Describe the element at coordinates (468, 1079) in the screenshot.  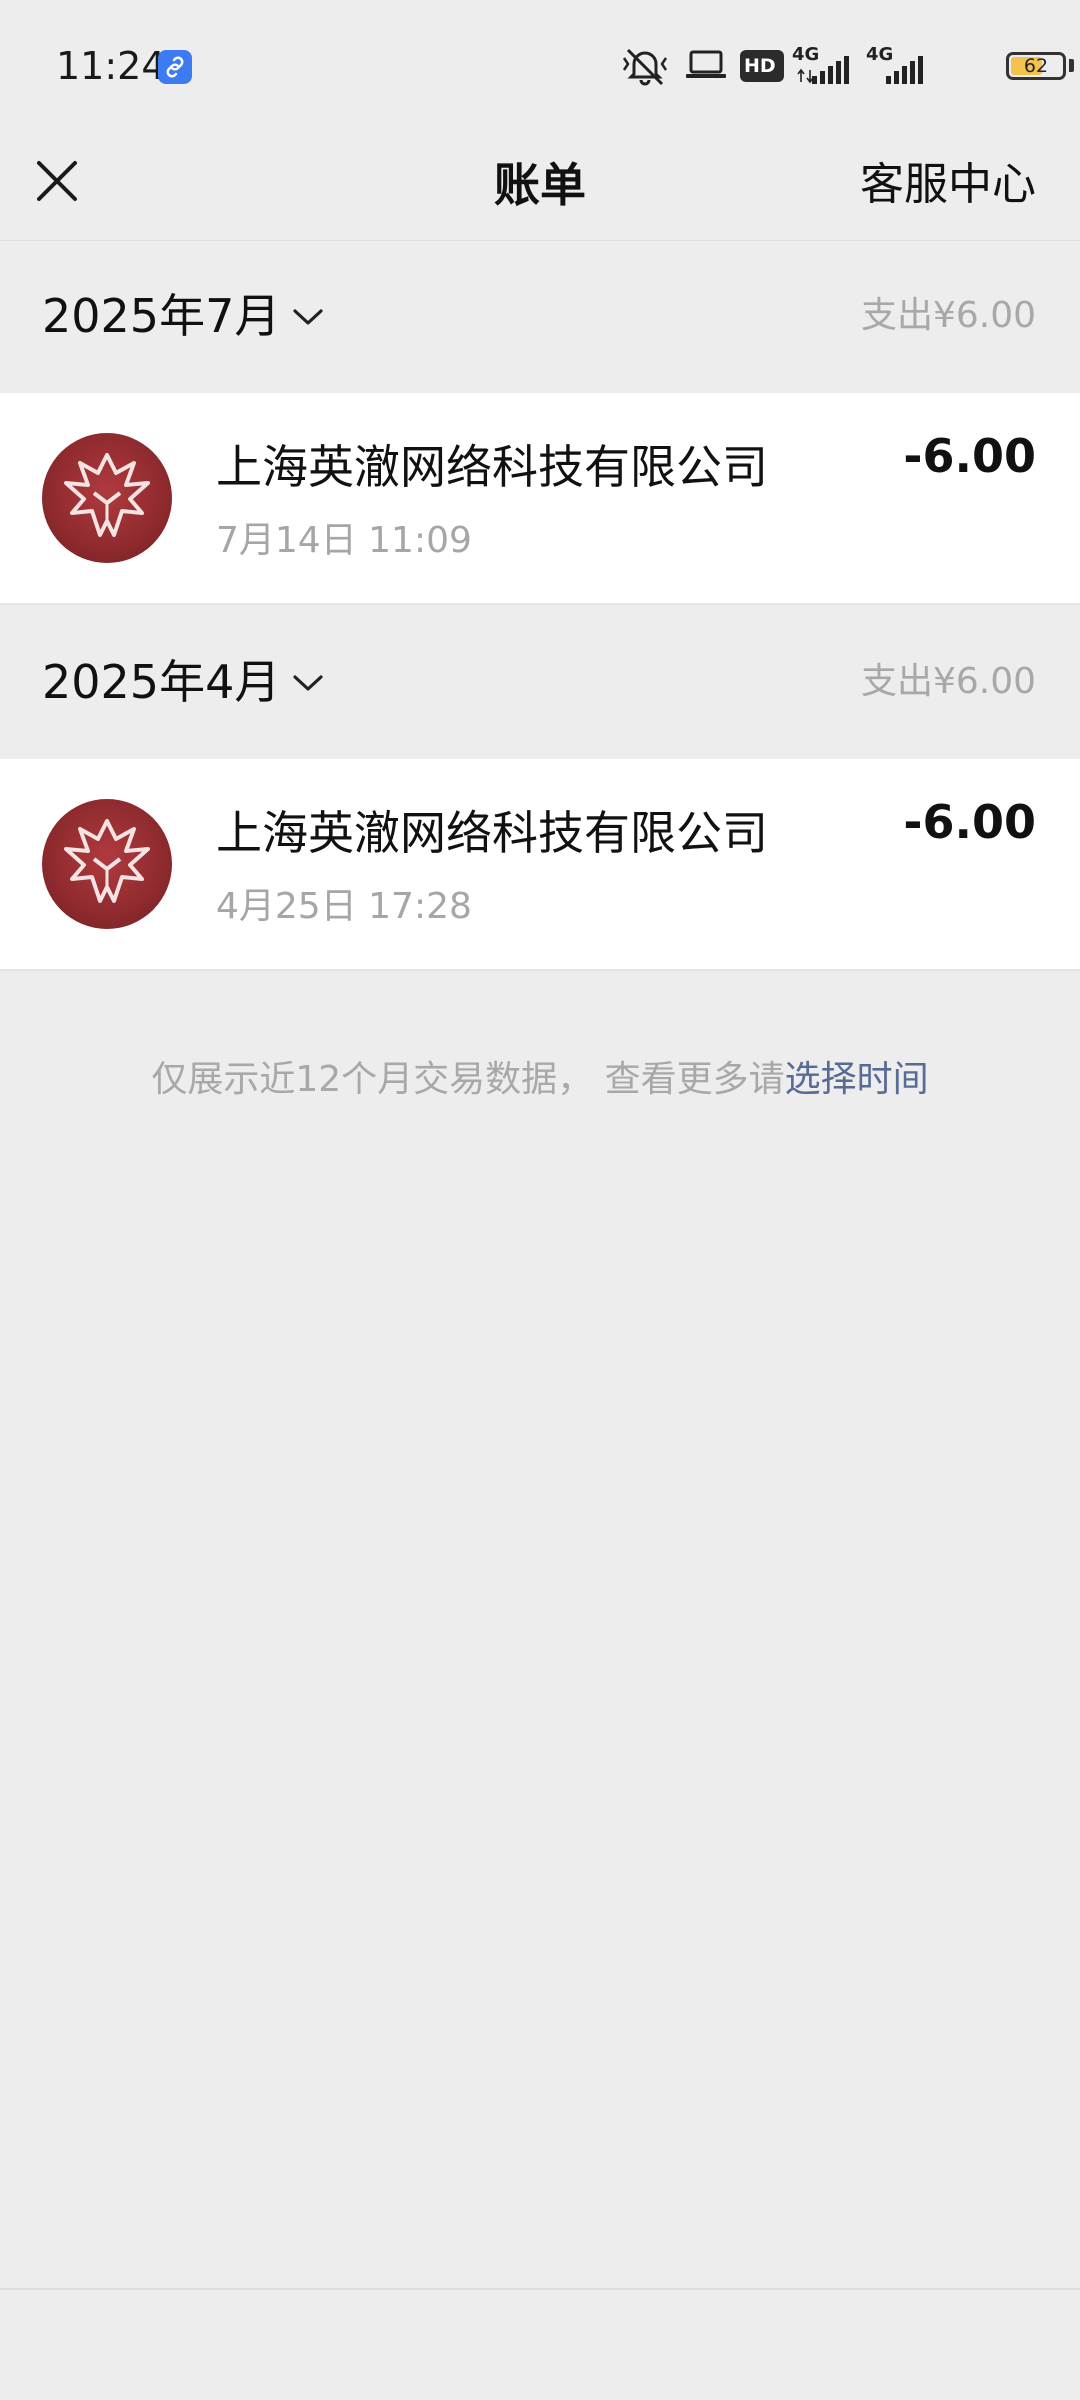
I see `history-note-text: 仅展示近12个月交易数据， 查看更多请` at that location.